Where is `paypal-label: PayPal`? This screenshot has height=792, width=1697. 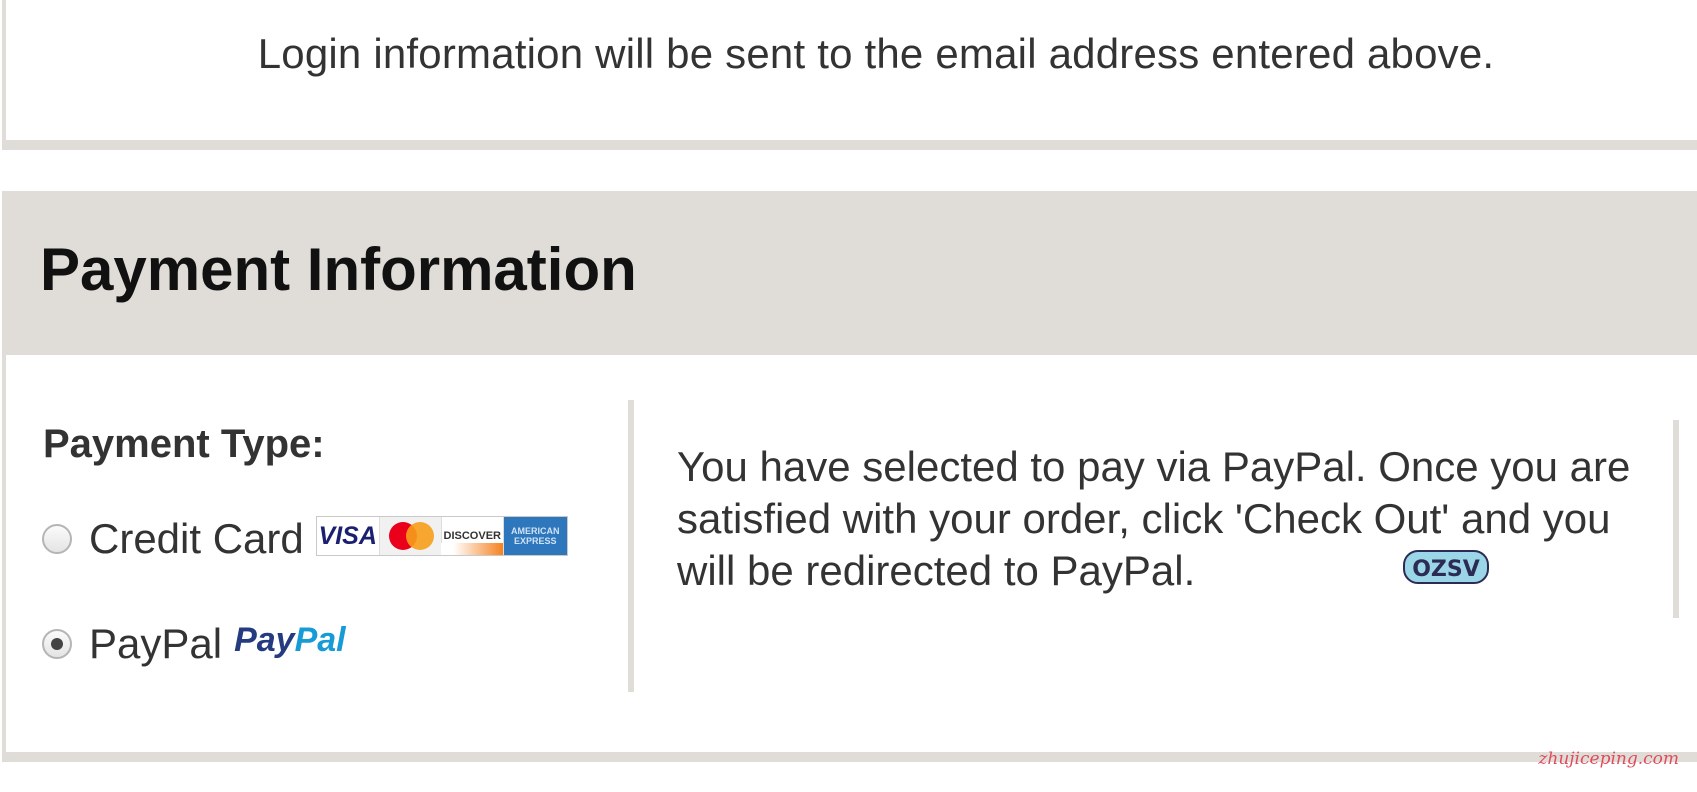 paypal-label: PayPal is located at coordinates (155, 644).